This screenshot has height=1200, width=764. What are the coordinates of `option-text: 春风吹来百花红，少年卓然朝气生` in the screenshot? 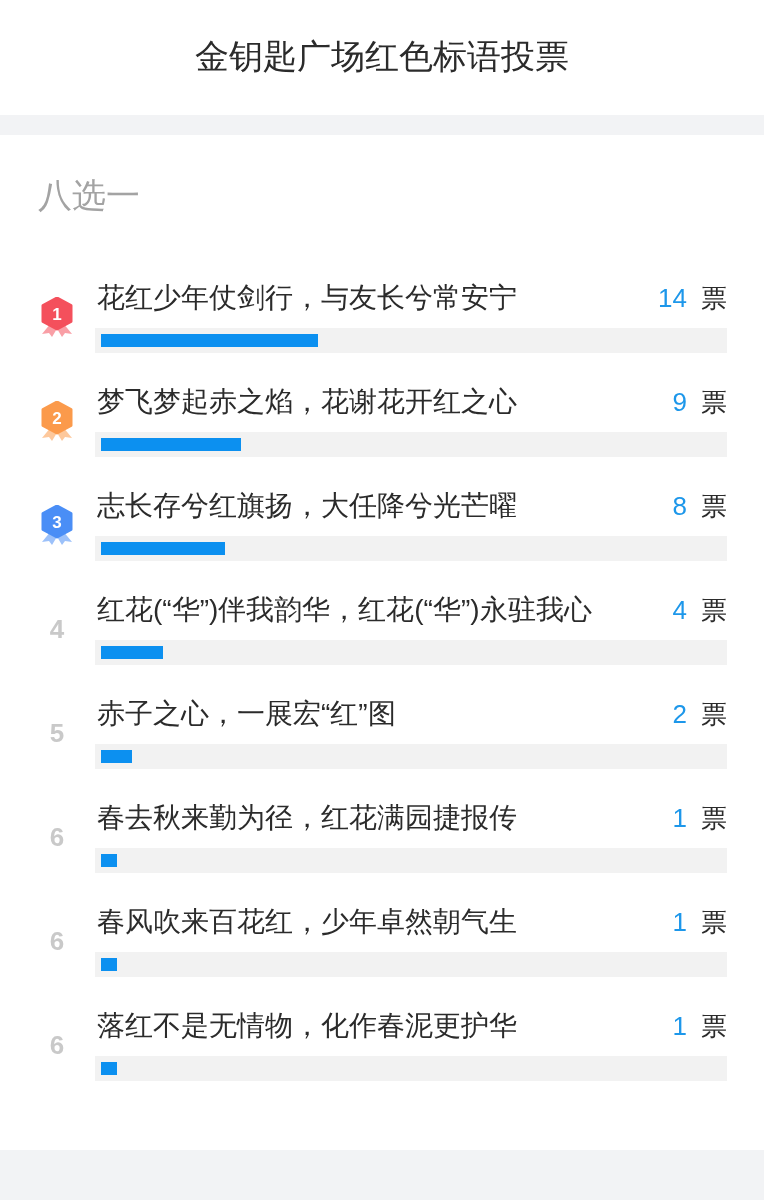 It's located at (306, 922).